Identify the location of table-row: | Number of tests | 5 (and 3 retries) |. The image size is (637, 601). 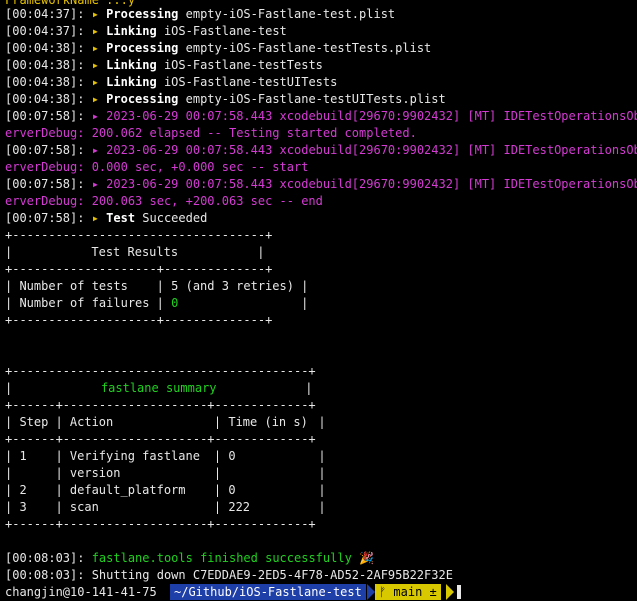
(157, 286).